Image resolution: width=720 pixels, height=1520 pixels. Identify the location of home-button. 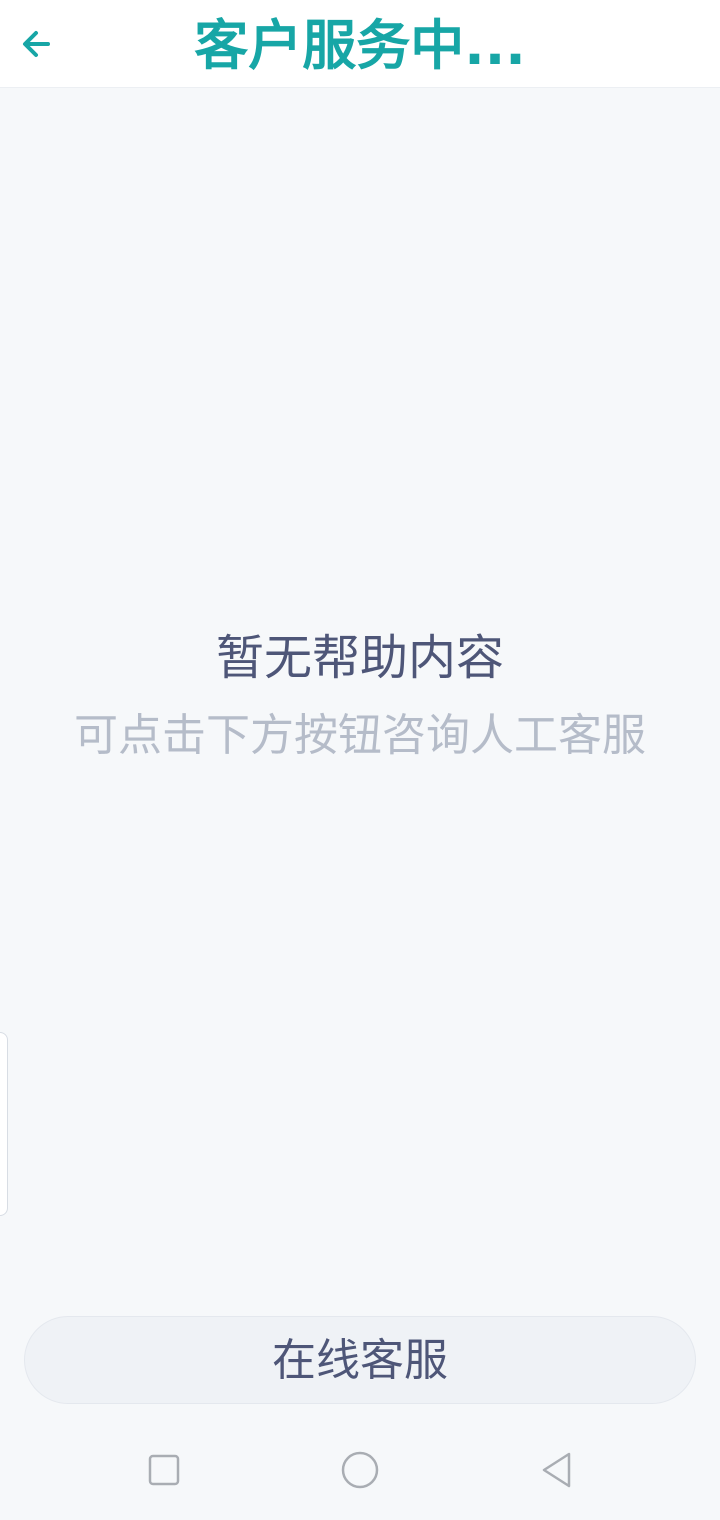
(360, 1470).